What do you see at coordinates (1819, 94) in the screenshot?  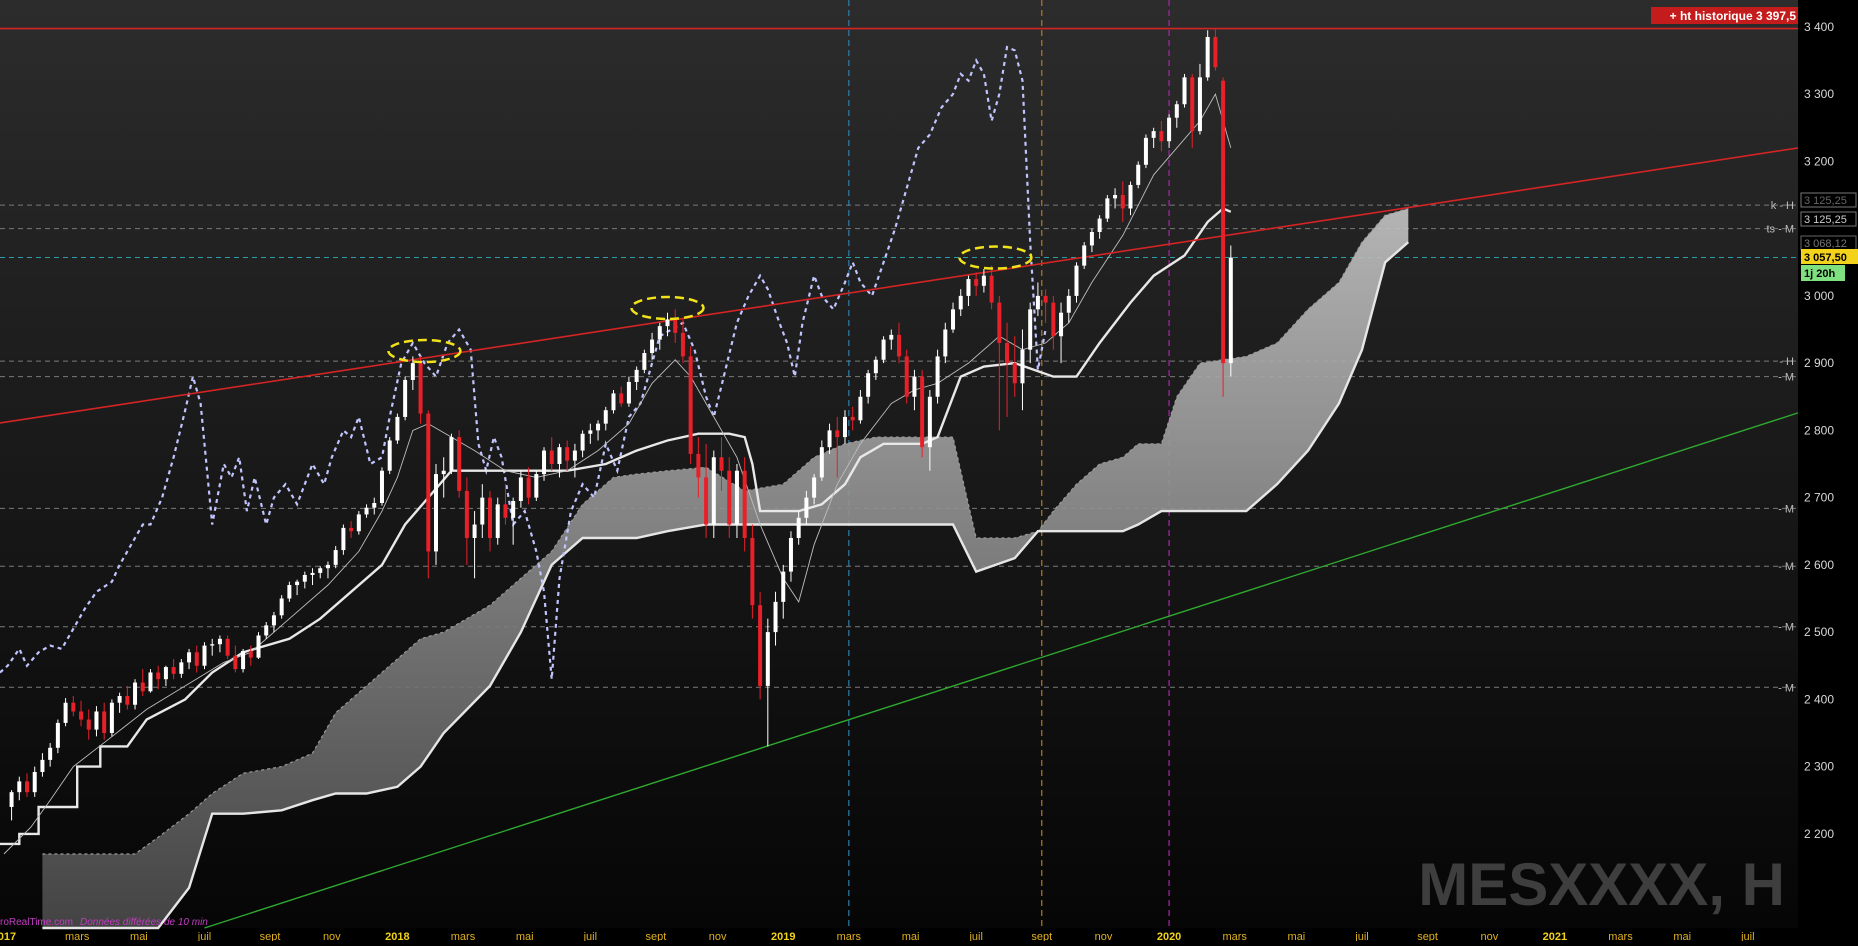 I see `y-tick-label: 3 300` at bounding box center [1819, 94].